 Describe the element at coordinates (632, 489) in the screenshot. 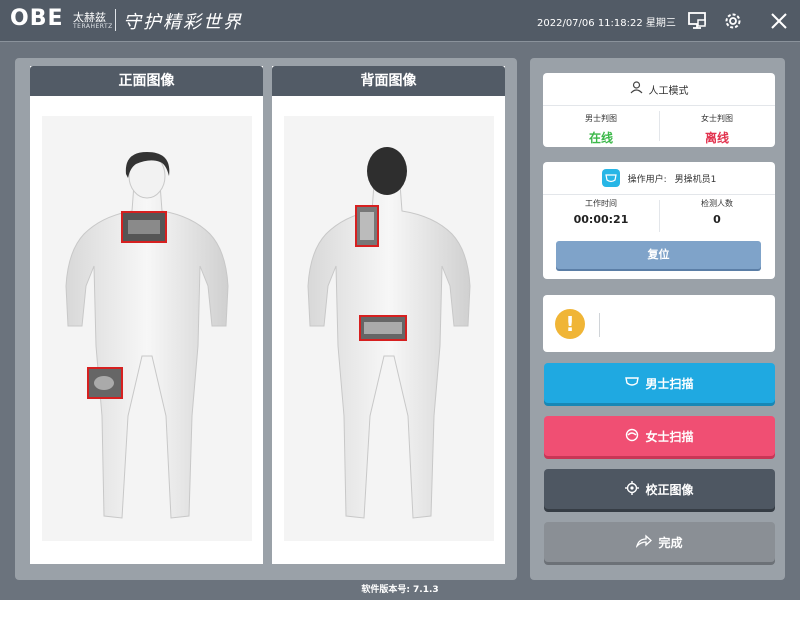

I see `crosshair-icon` at that location.